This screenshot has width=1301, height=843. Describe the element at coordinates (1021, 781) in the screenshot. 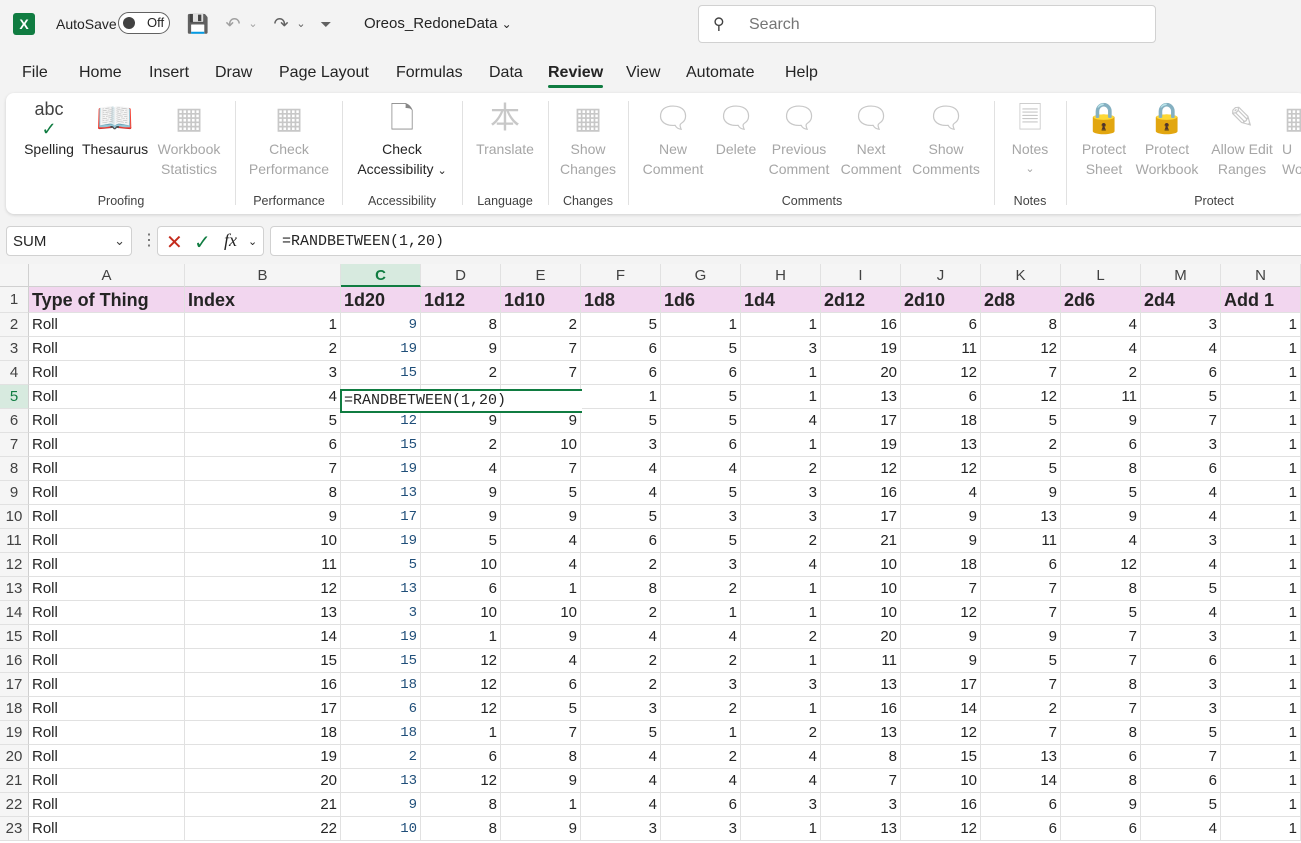

I see `cell: 14` at that location.